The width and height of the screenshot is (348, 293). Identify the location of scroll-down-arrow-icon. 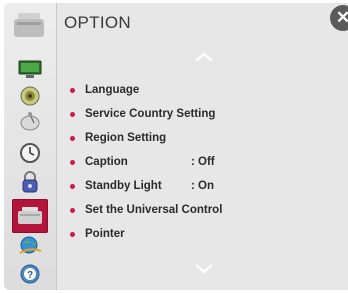
(204, 268).